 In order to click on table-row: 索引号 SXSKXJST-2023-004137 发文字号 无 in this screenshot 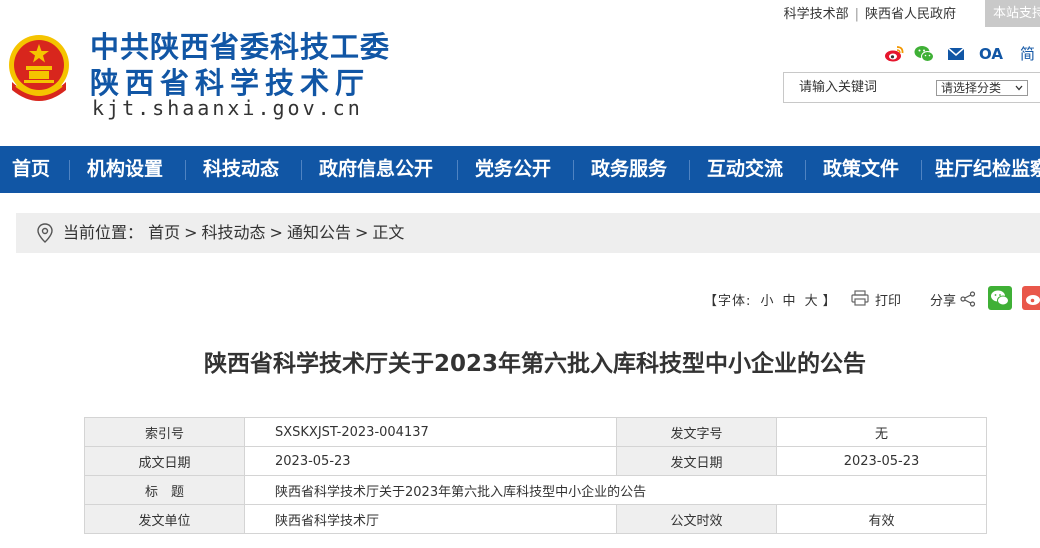, I will do `click(535, 432)`.